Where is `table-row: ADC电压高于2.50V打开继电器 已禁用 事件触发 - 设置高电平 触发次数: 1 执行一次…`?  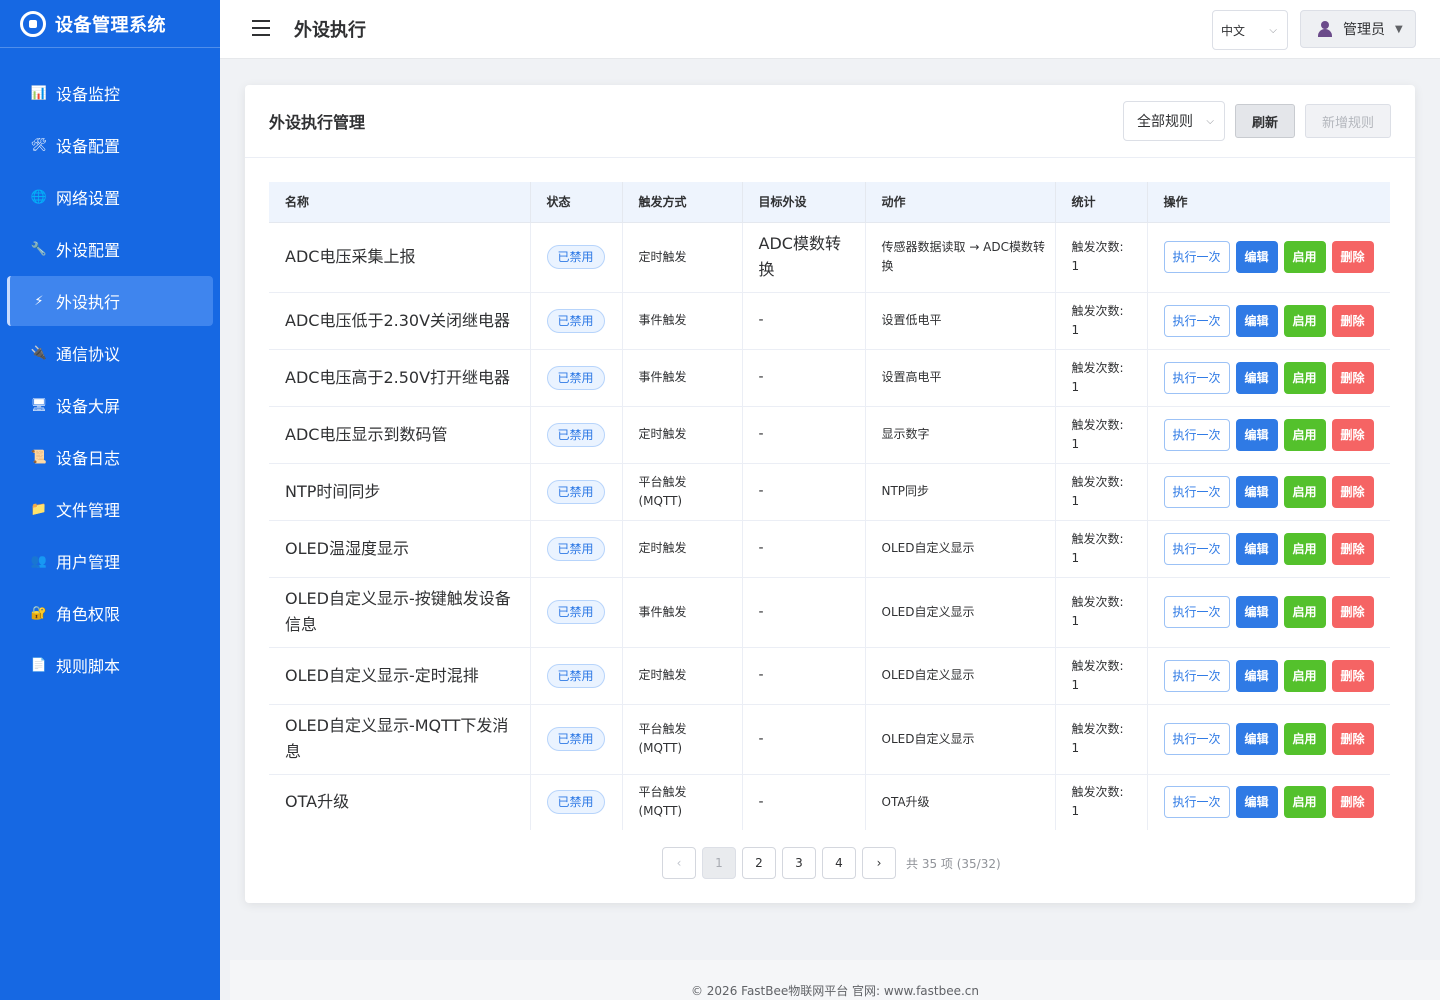
table-row: ADC电压高于2.50V打开继电器 已禁用 事件触发 - 设置高电平 触发次数: 1 执行一次… is located at coordinates (829, 378).